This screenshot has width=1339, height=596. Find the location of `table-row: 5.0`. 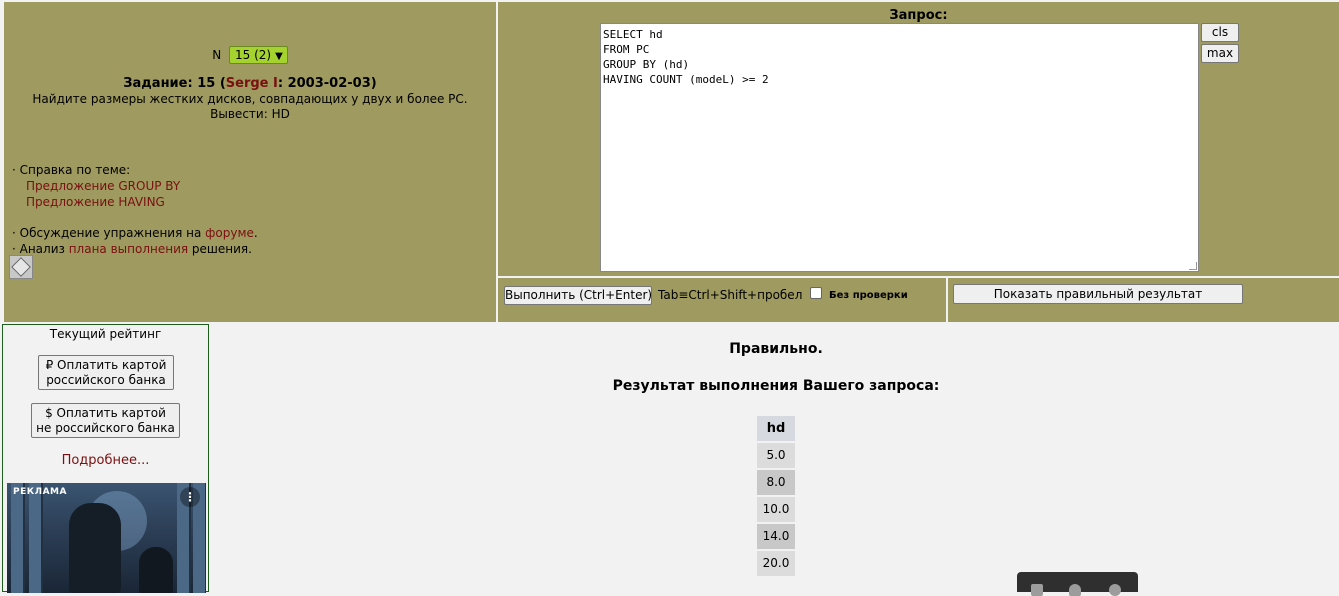

table-row: 5.0 is located at coordinates (776, 455).